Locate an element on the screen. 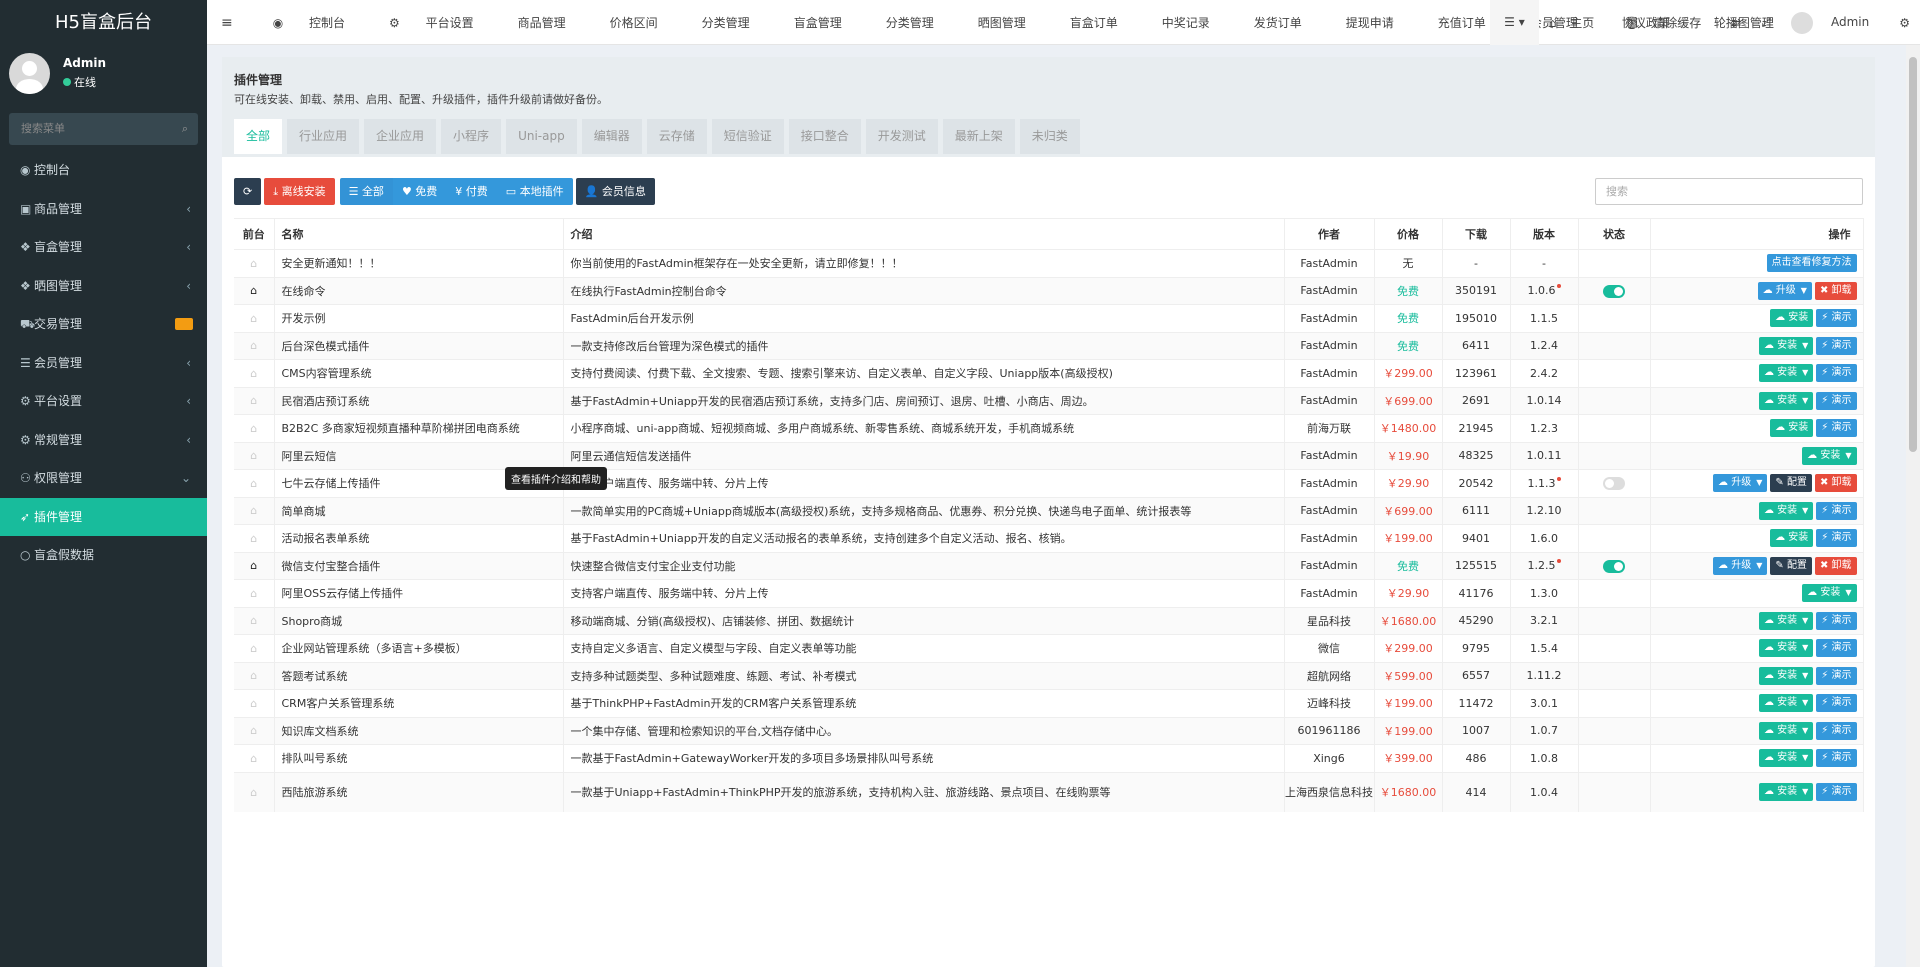 This screenshot has width=1920, height=967. plugin-name: 在线命令 is located at coordinates (419, 290).